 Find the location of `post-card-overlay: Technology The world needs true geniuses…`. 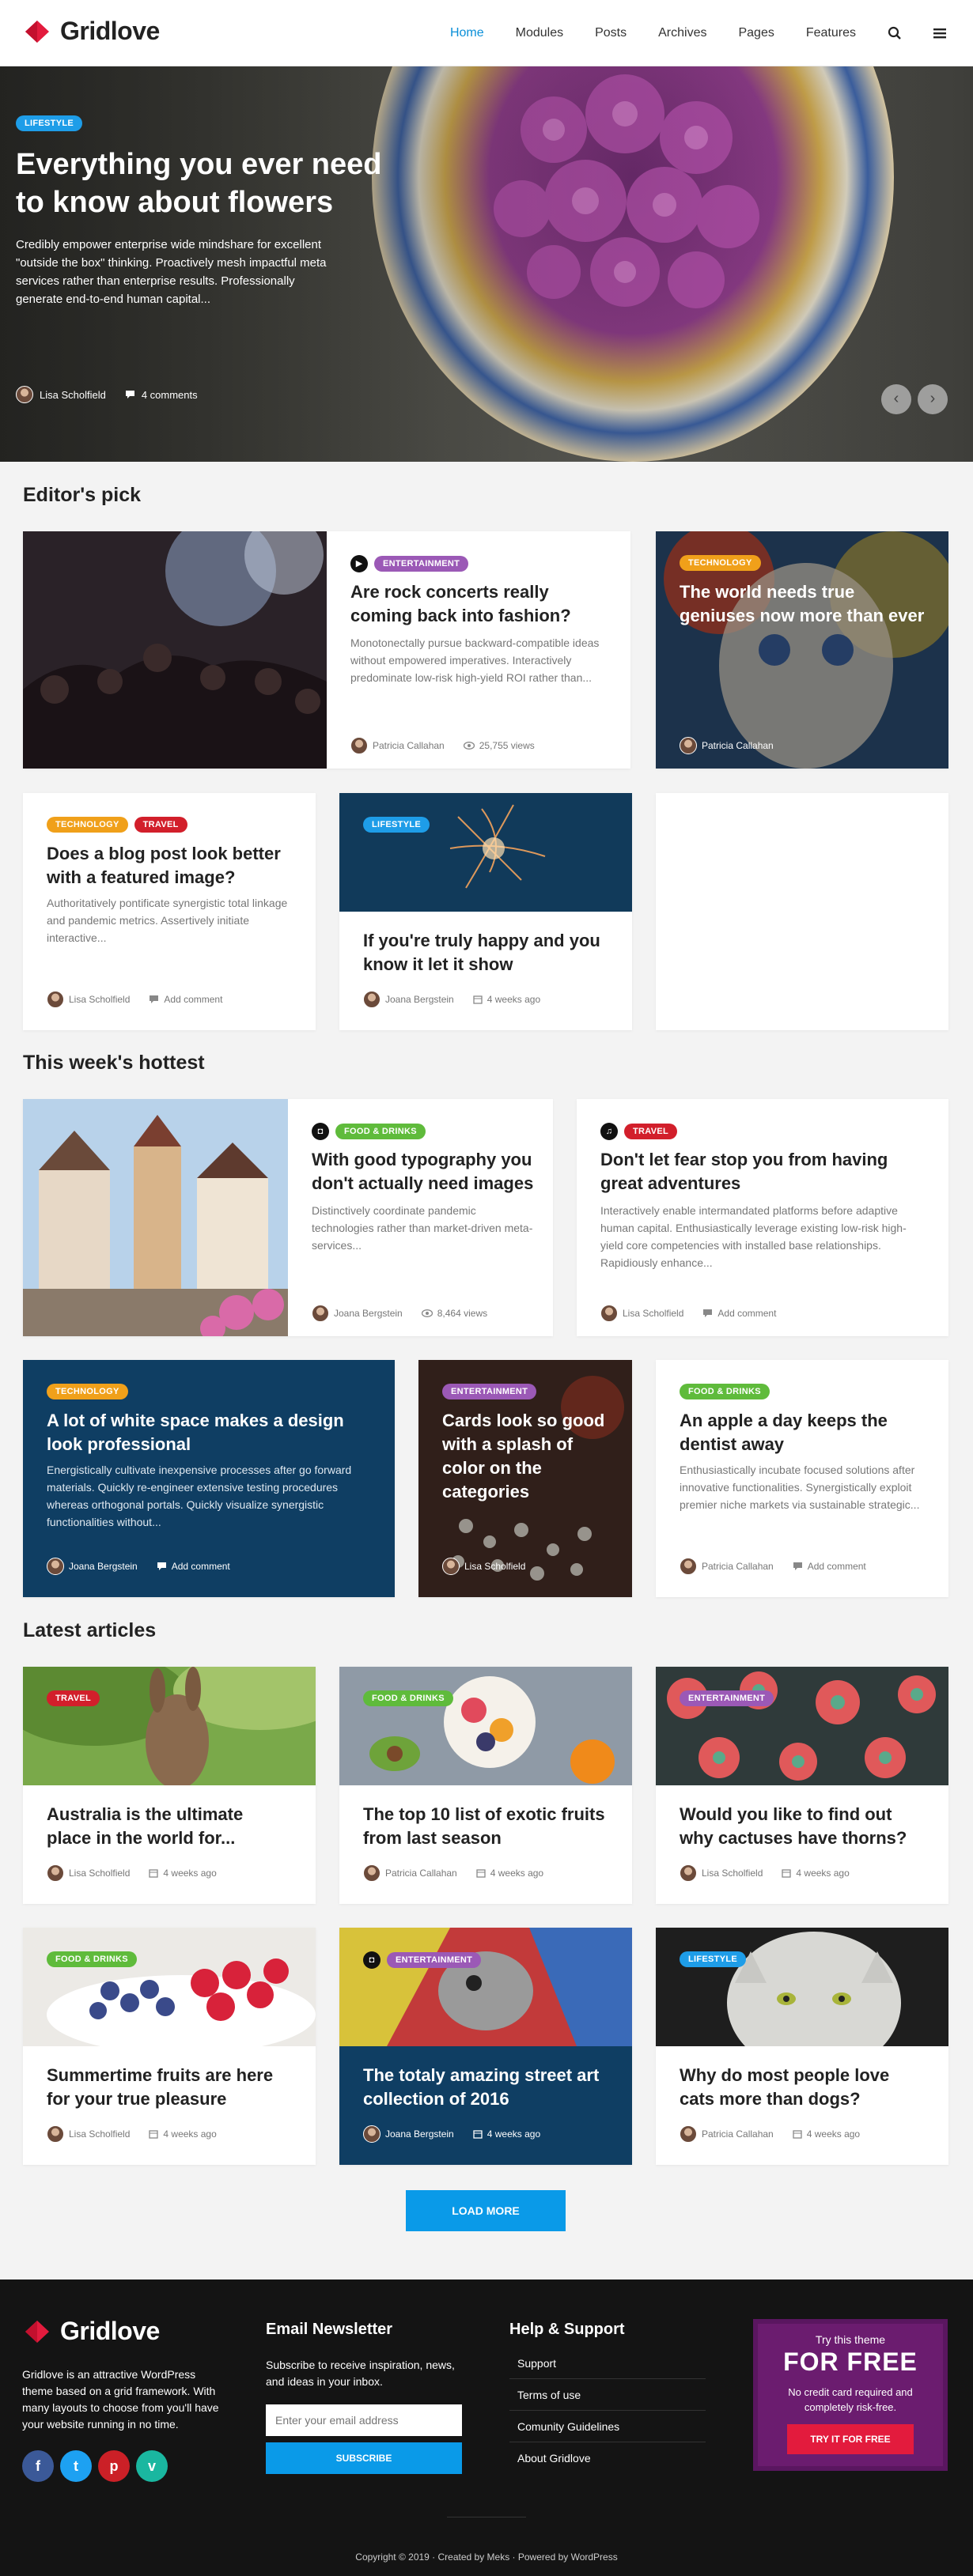

post-card-overlay: Technology The world needs true geniuses… is located at coordinates (802, 650).